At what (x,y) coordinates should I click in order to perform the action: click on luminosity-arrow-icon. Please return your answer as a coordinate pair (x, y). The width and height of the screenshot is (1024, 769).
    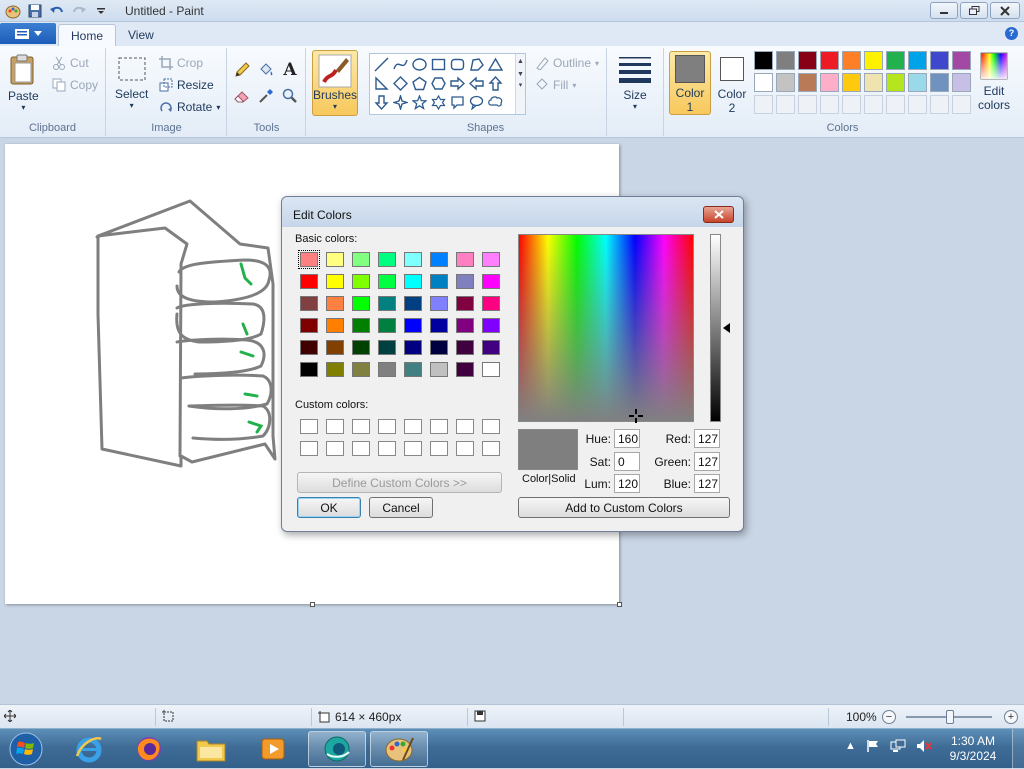
    Looking at the image, I should click on (726, 328).